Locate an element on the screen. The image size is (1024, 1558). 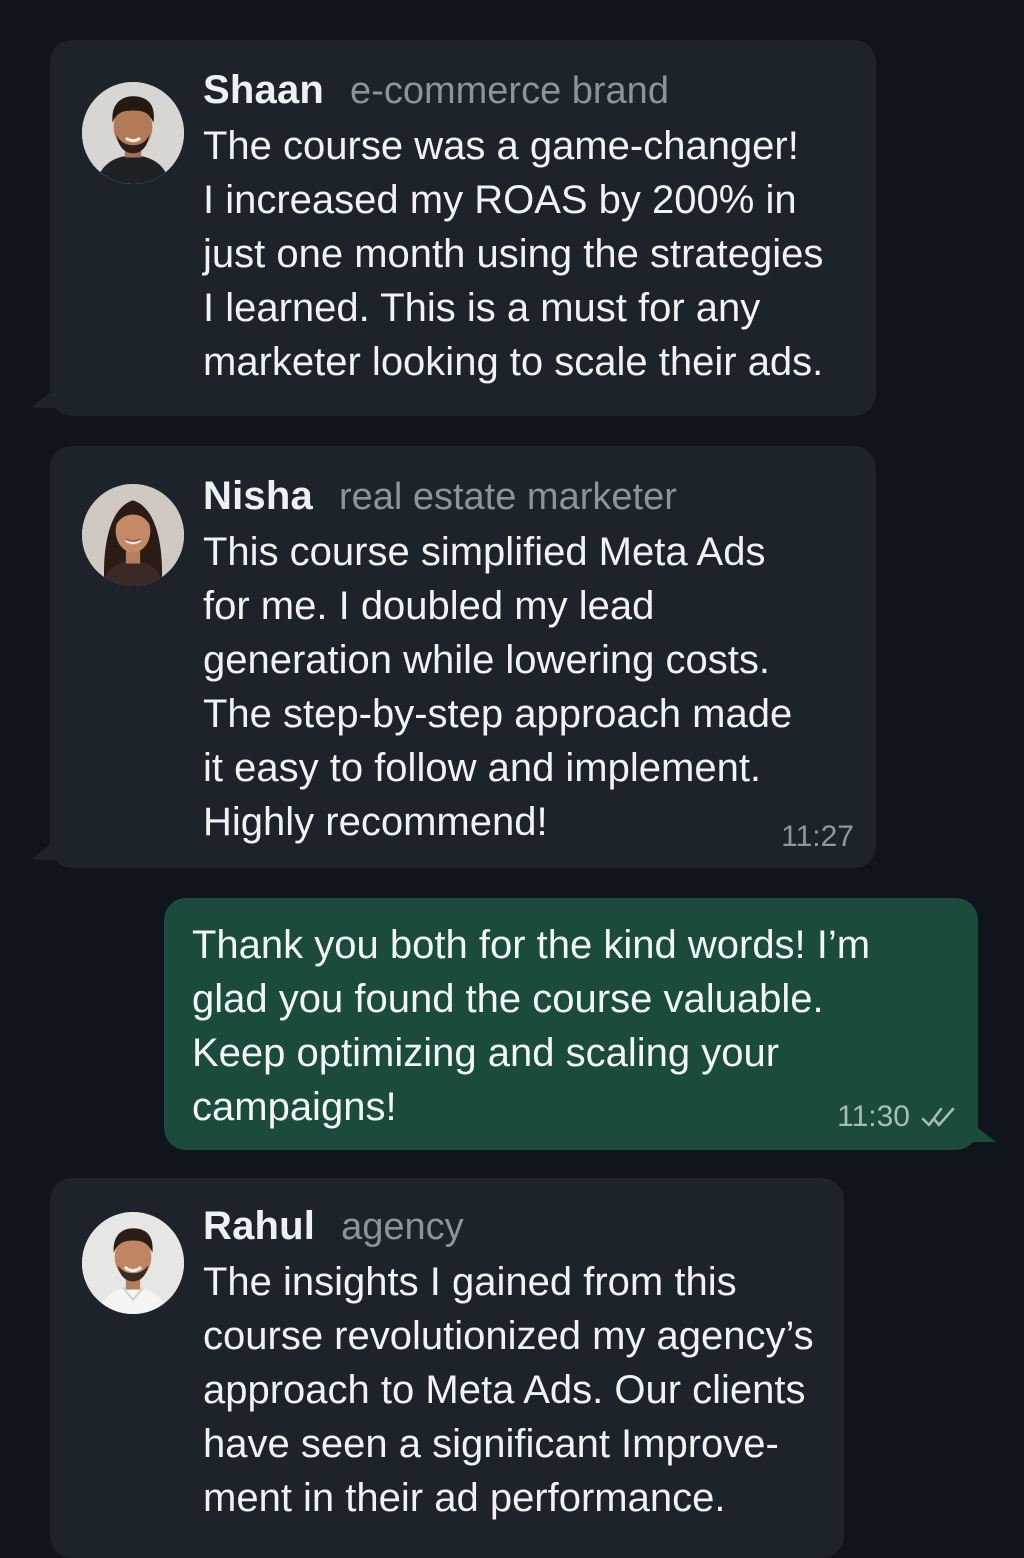
message-meta: 11:30 is located at coordinates (896, 1117).